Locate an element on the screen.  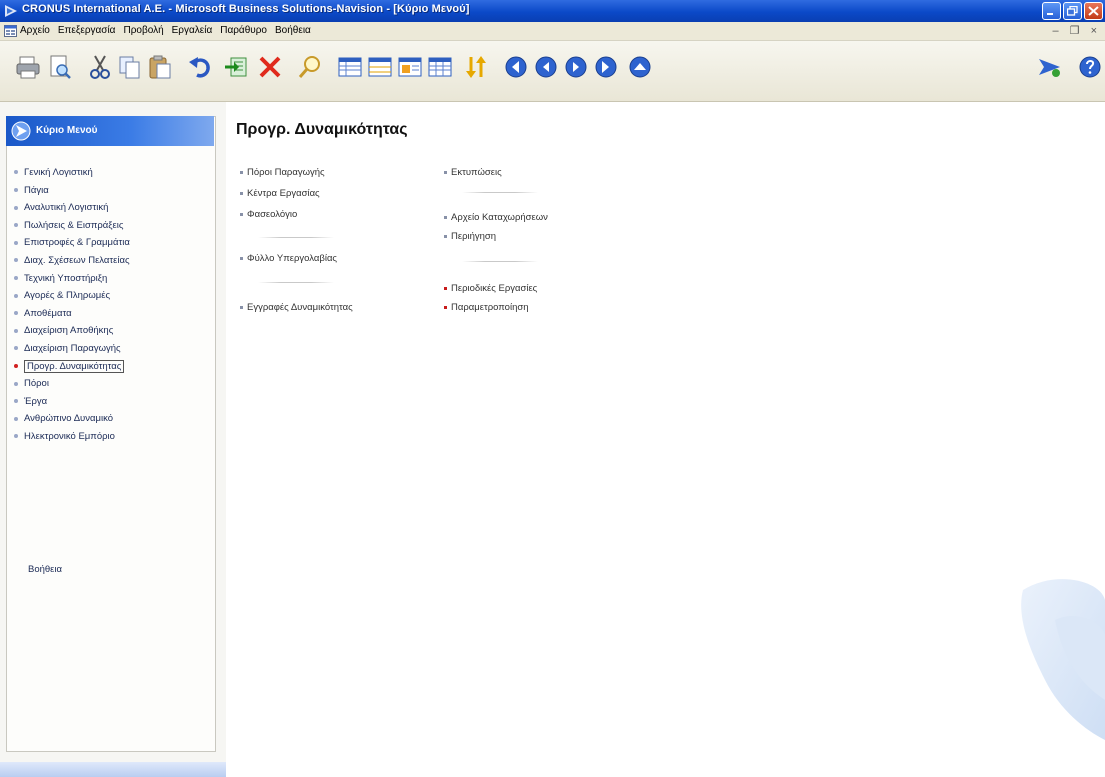
sidebar-item-resources: Πόροι is located at coordinates (72, 384).